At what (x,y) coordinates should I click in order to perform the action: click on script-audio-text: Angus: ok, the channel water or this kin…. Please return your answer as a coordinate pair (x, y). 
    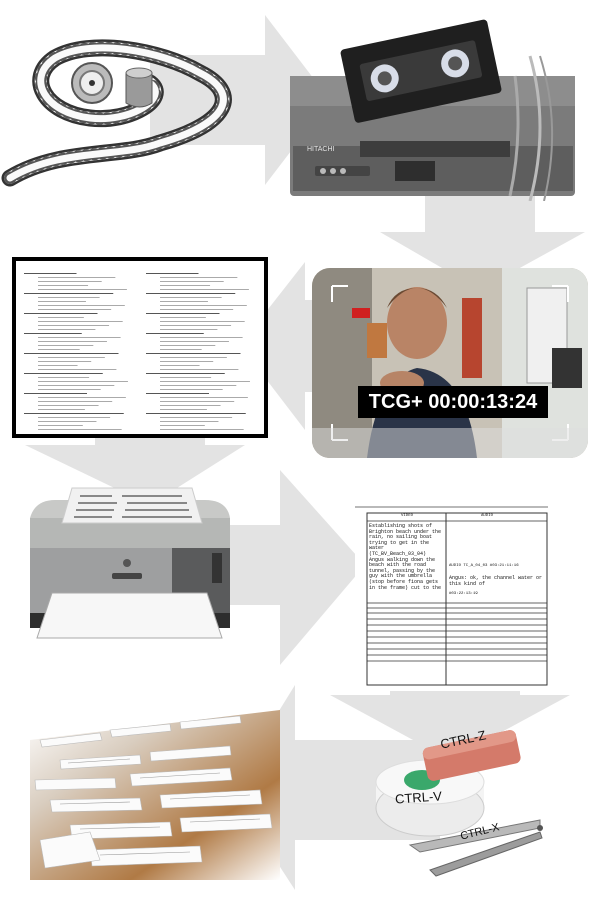
    Looking at the image, I should click on (496, 581).